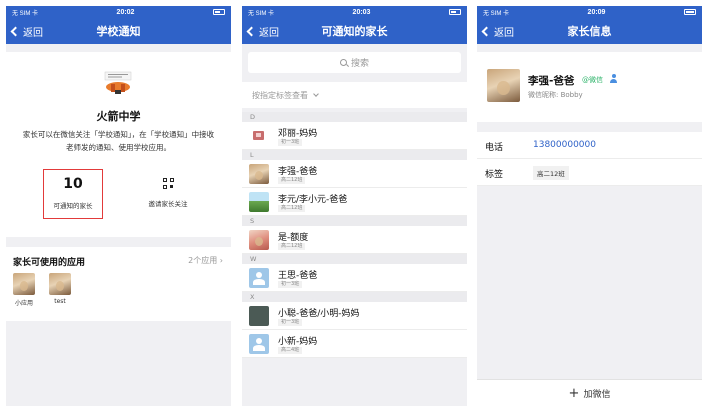 This screenshot has height=413, width=710. I want to click on phone-number-link: 13800000000, so click(564, 145).